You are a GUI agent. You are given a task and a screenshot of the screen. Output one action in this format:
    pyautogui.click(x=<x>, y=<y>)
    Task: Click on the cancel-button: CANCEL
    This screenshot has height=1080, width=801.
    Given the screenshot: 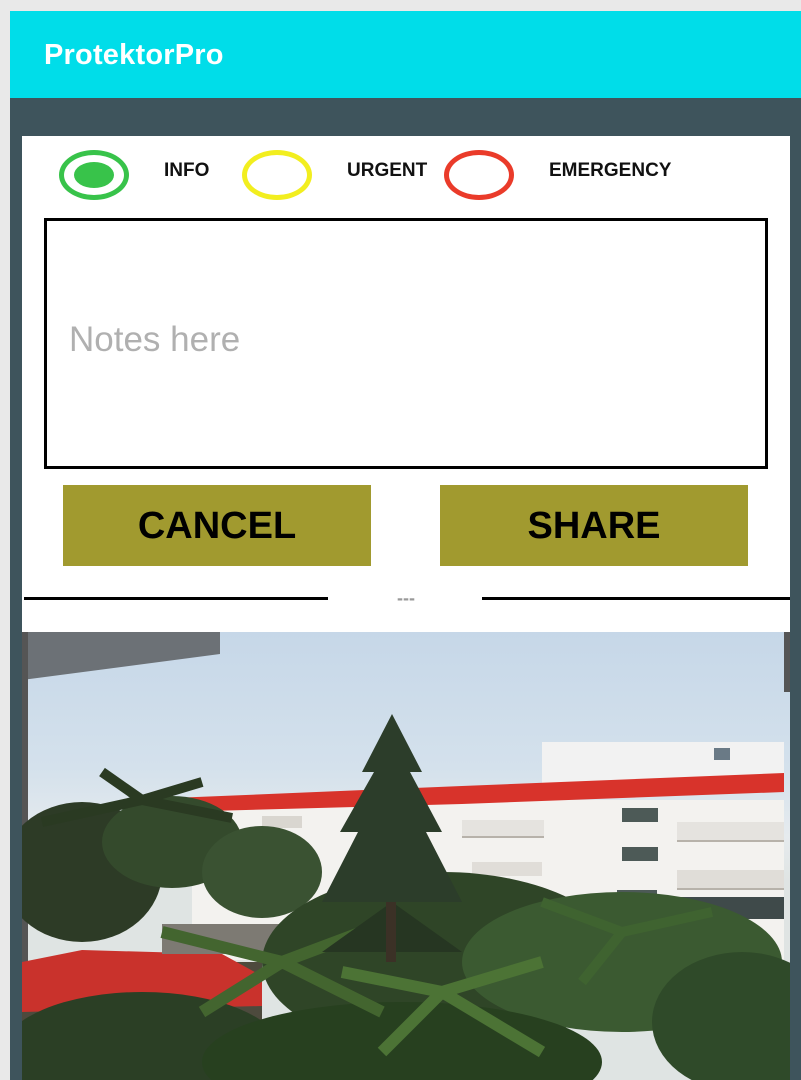 What is the action you would take?
    pyautogui.click(x=217, y=525)
    